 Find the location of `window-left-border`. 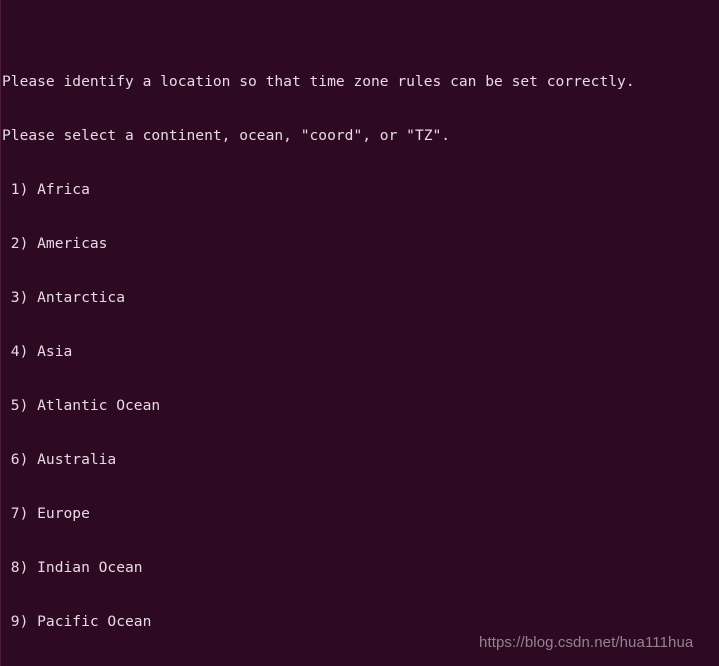

window-left-border is located at coordinates (0, 333).